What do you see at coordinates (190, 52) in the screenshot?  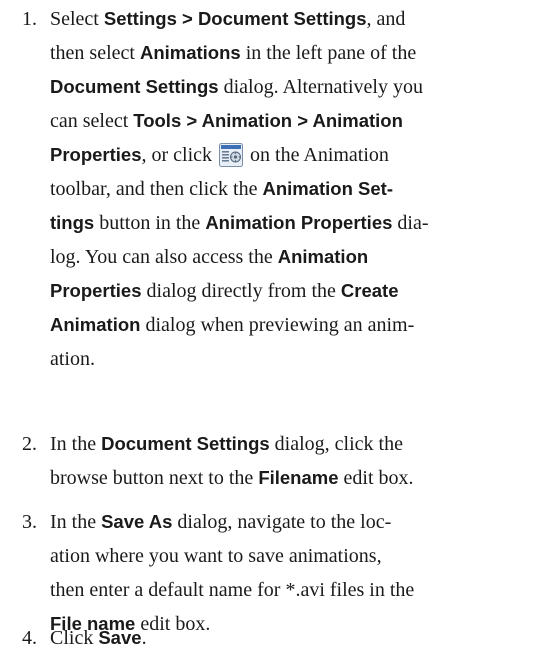 I see `ui-reference: Animations` at bounding box center [190, 52].